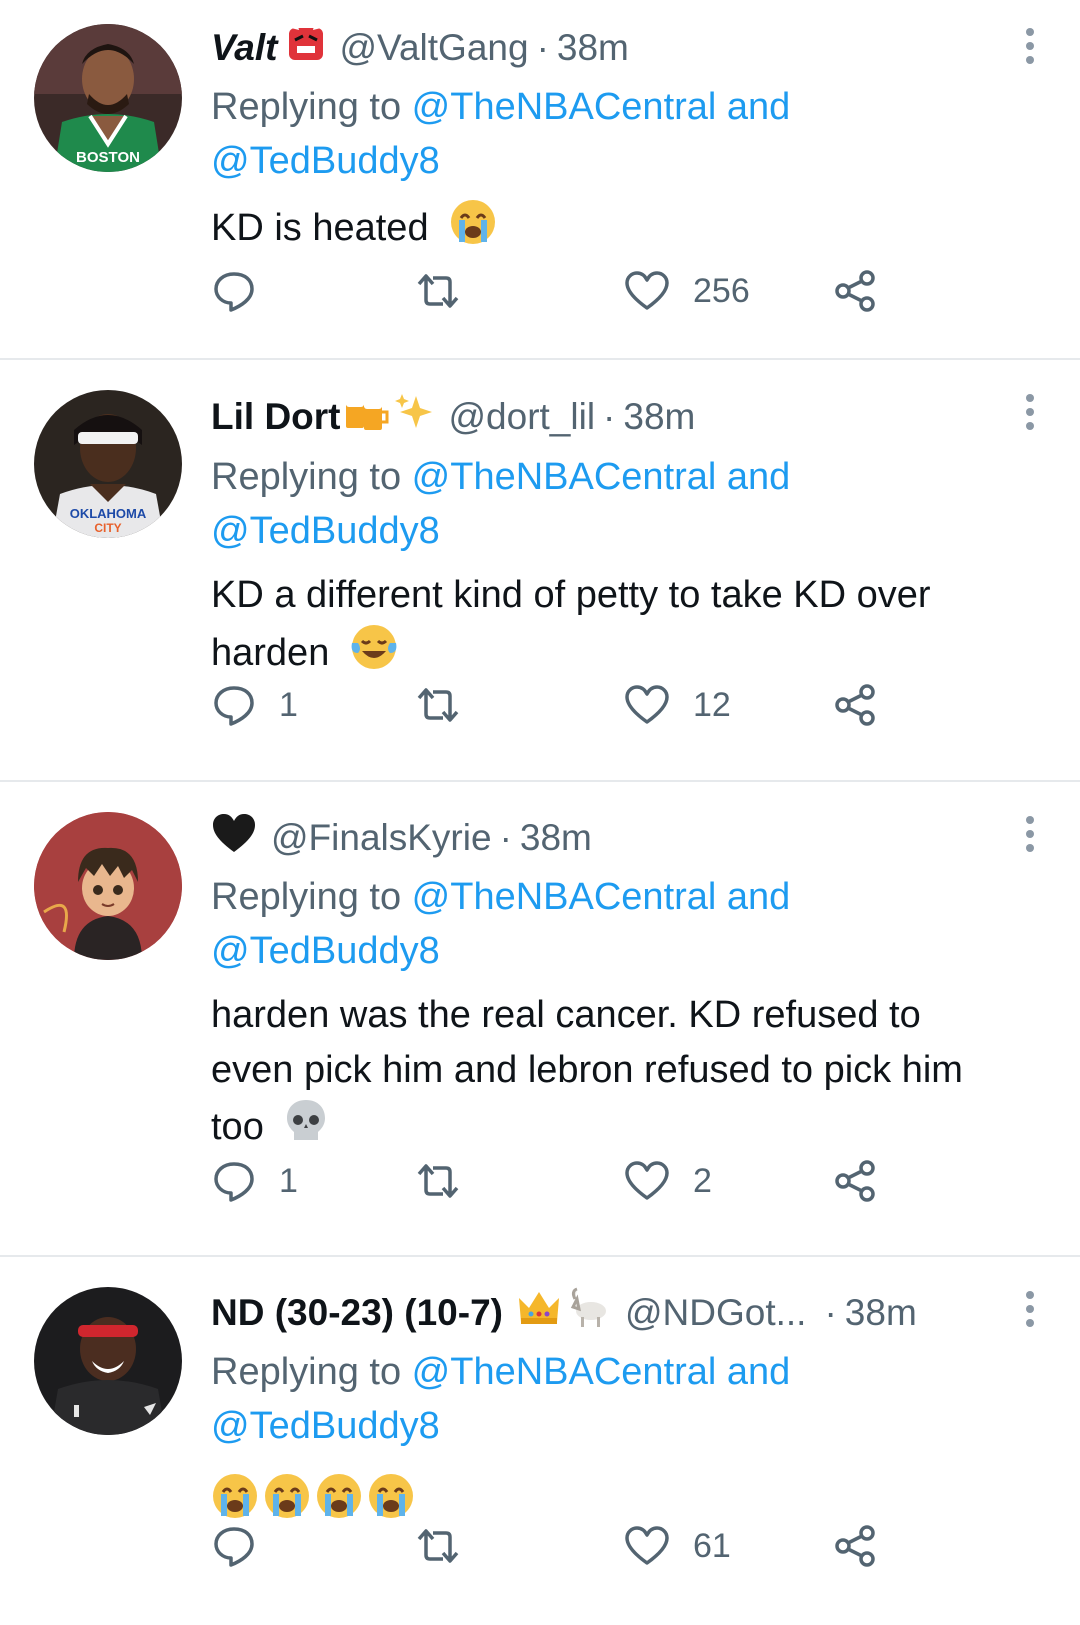  What do you see at coordinates (625, 230) in the screenshot?
I see `tweet-text: KD is heated` at bounding box center [625, 230].